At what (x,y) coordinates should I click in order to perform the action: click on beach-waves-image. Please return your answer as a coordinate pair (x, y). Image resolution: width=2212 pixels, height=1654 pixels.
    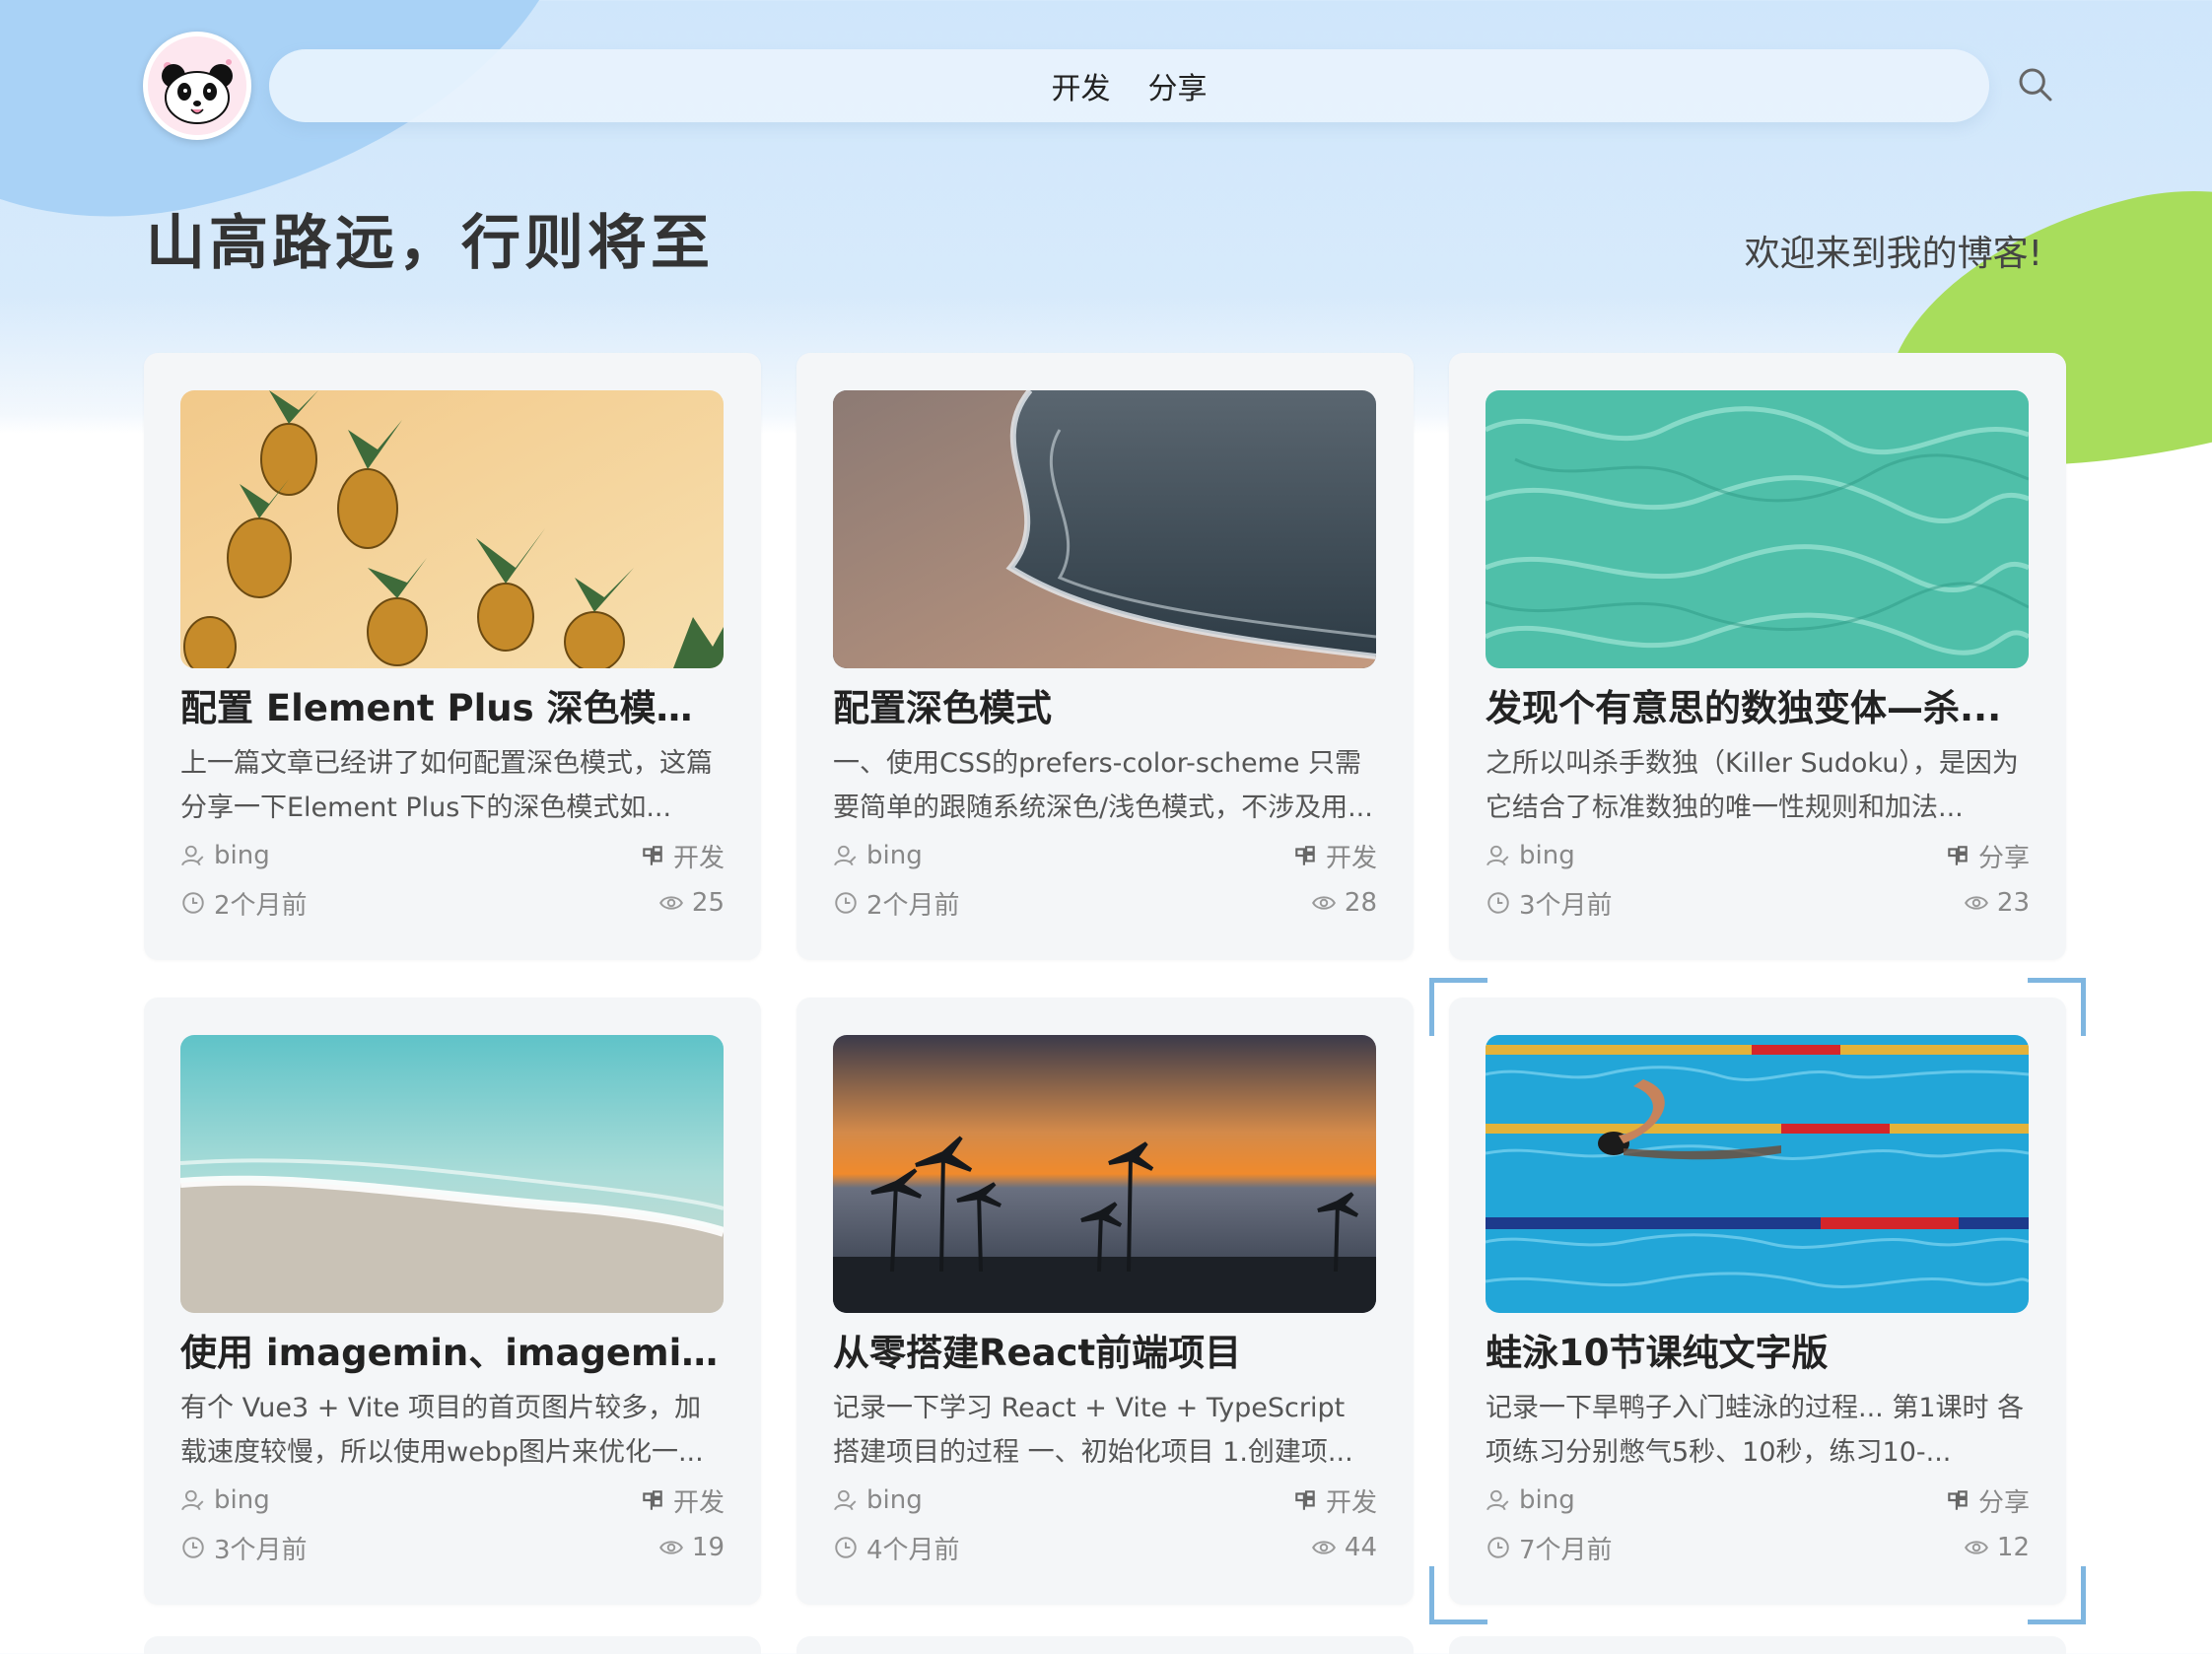
    Looking at the image, I should click on (1104, 529).